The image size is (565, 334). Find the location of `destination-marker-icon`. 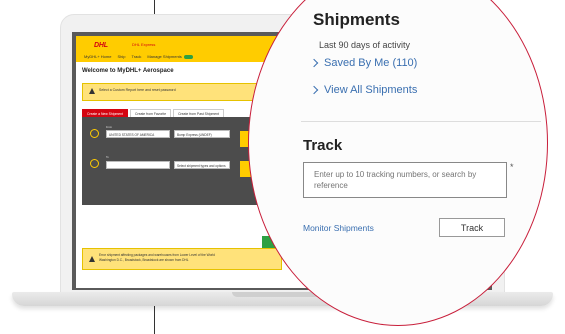

destination-marker-icon is located at coordinates (94, 163).